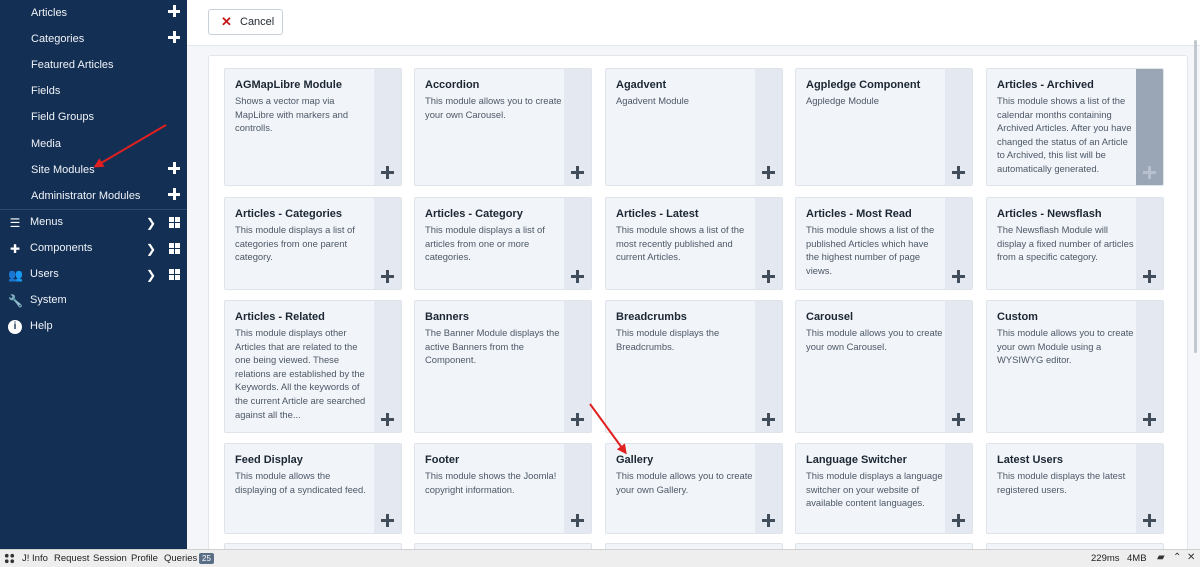 This screenshot has height=567, width=1200. I want to click on debug-tab-queries: Queries, so click(180, 558).